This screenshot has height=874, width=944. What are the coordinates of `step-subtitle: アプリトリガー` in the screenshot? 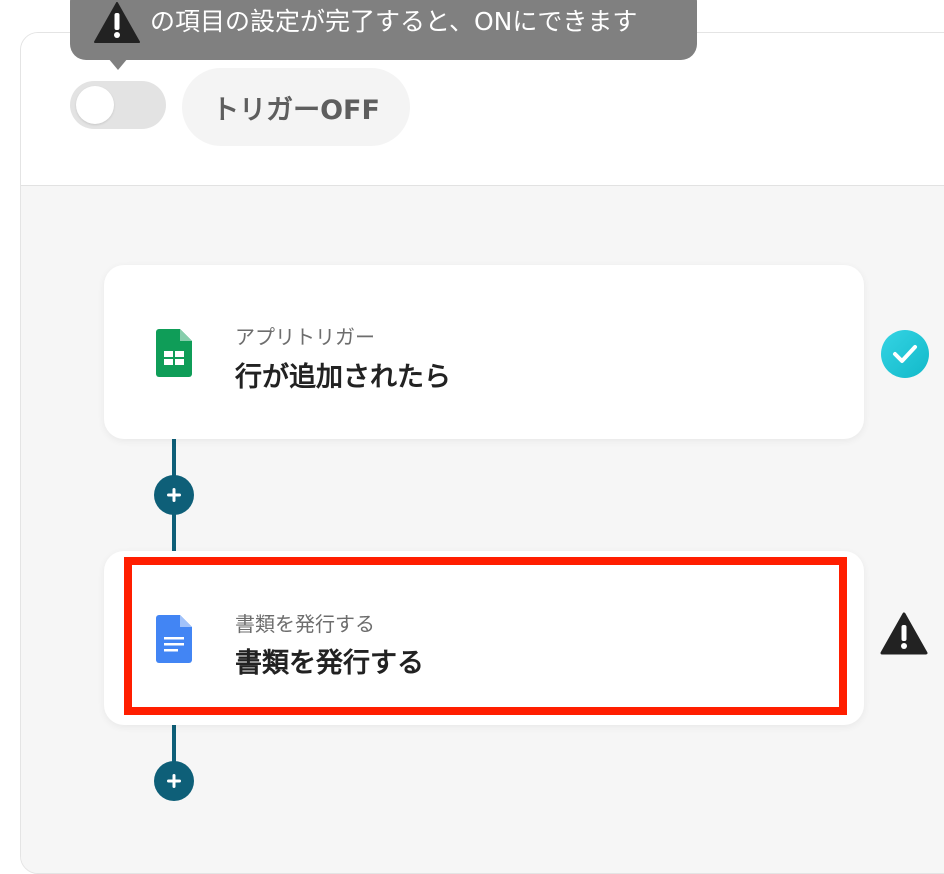 It's located at (305, 337).